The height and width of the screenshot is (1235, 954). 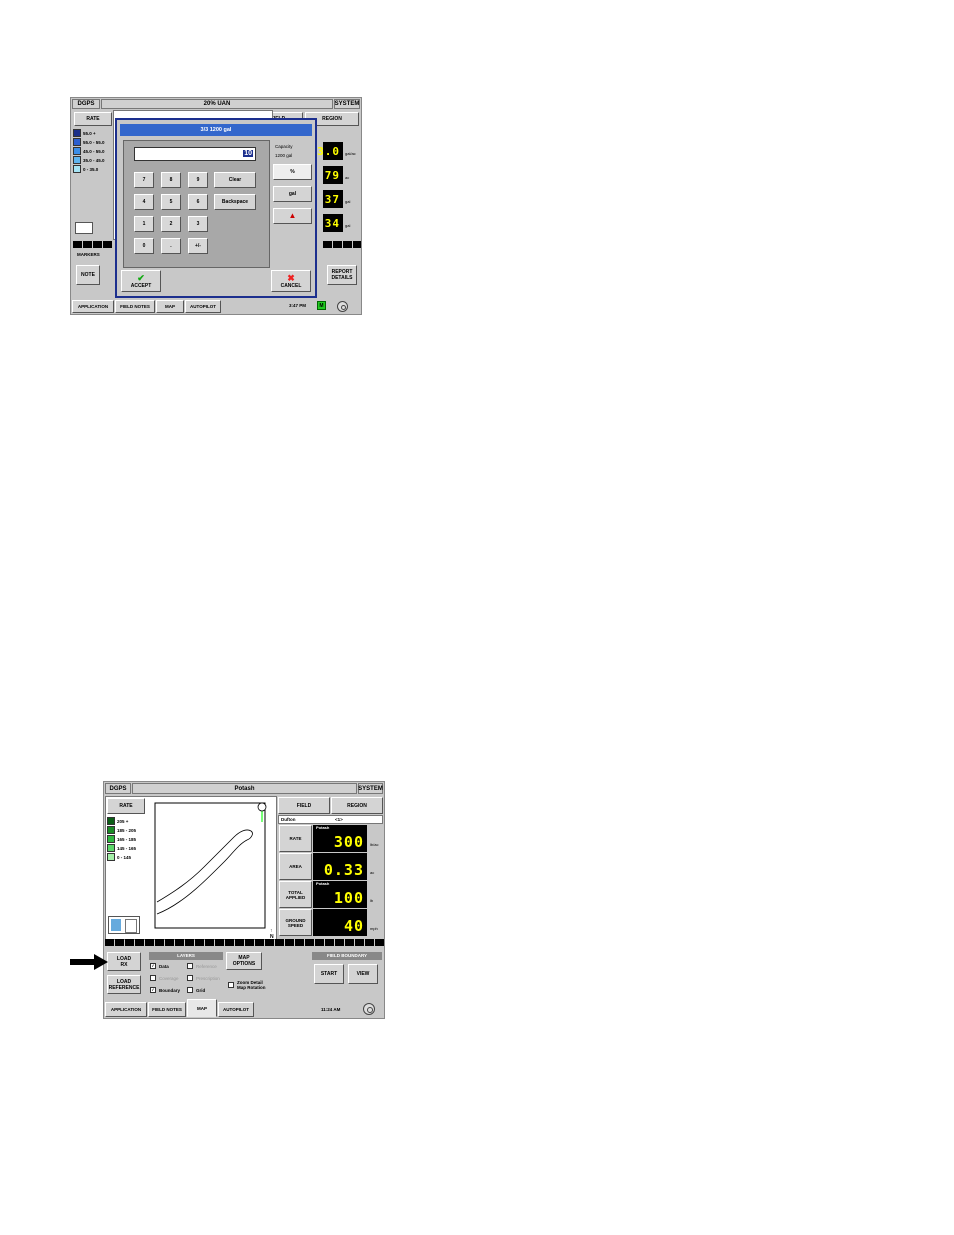 What do you see at coordinates (201, 990) in the screenshot?
I see `layer-label: Grid` at bounding box center [201, 990].